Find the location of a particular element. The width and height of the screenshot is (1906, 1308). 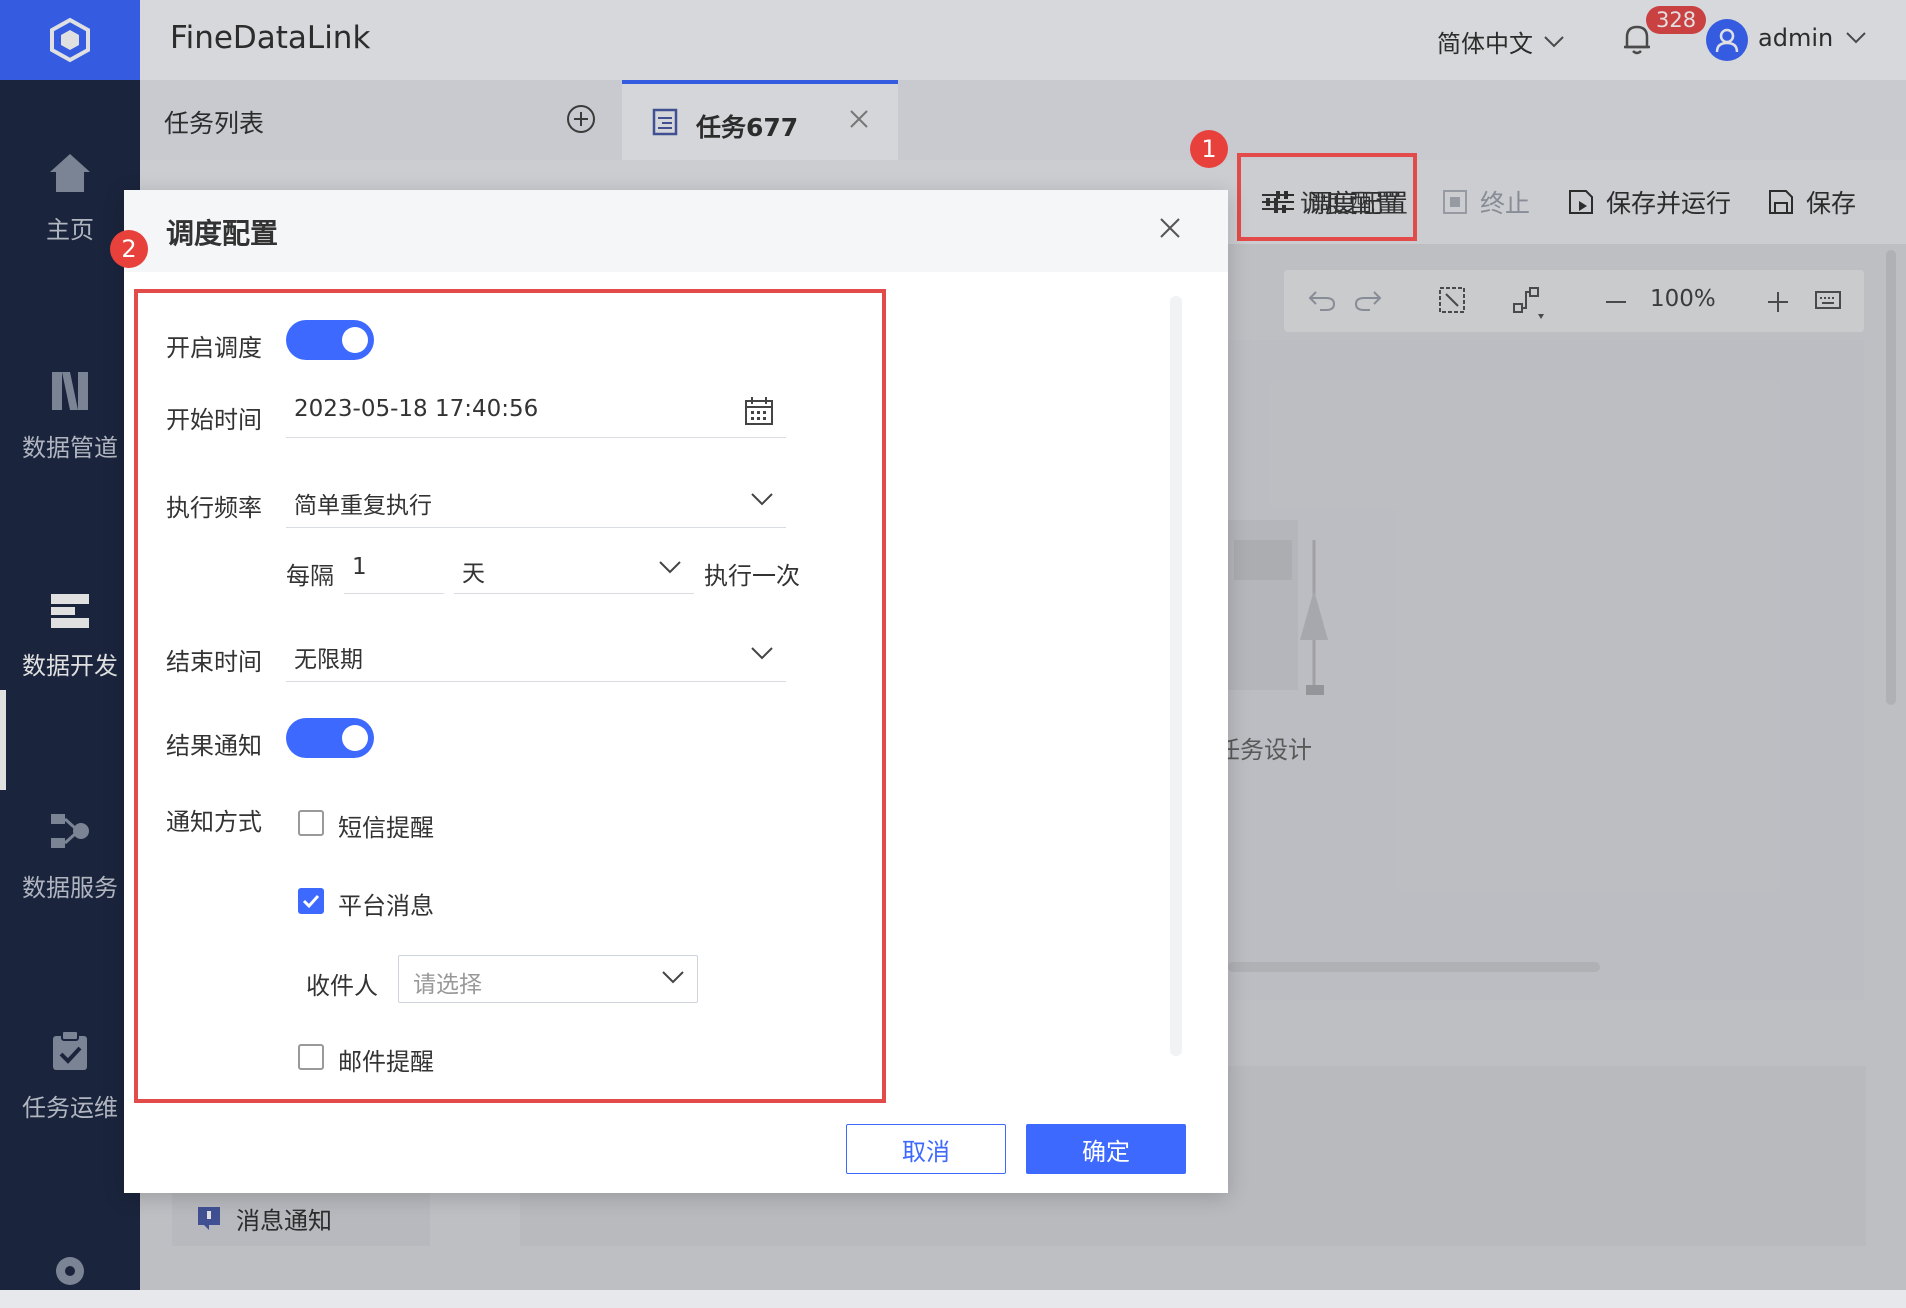

close-icon is located at coordinates (1170, 228).